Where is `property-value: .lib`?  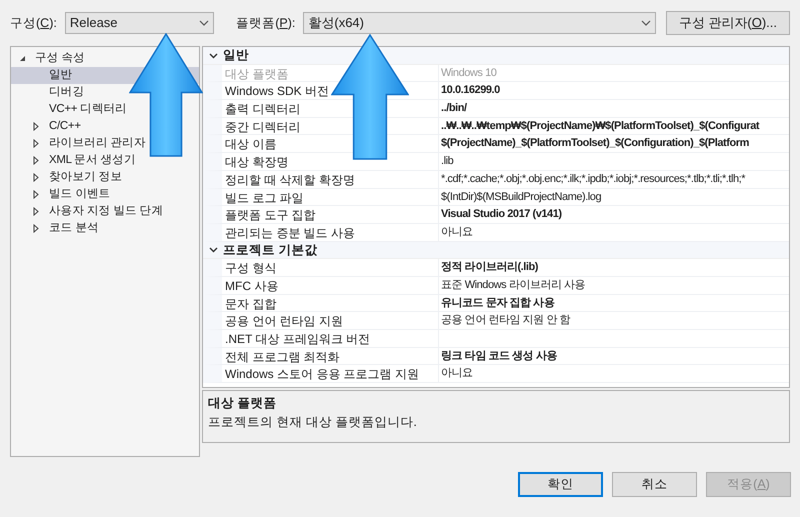
property-value: .lib is located at coordinates (446, 161).